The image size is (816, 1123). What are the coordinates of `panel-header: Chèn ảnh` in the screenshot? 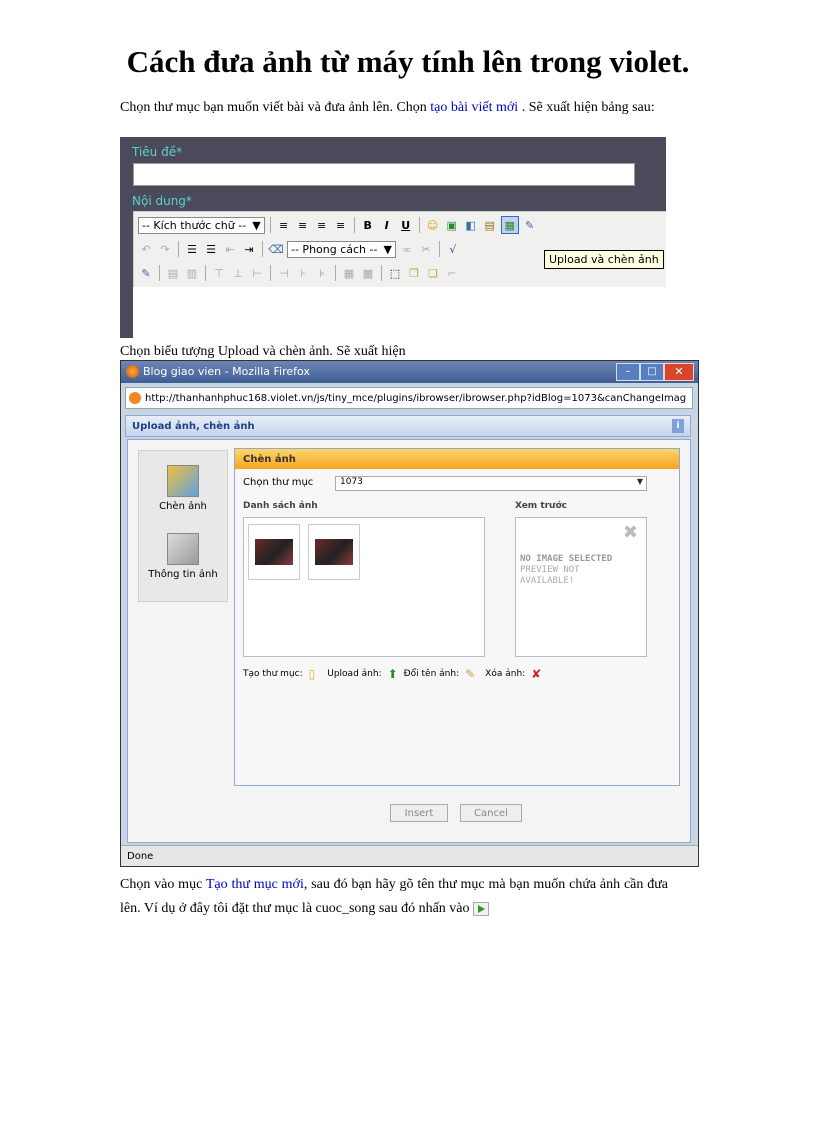 It's located at (457, 459).